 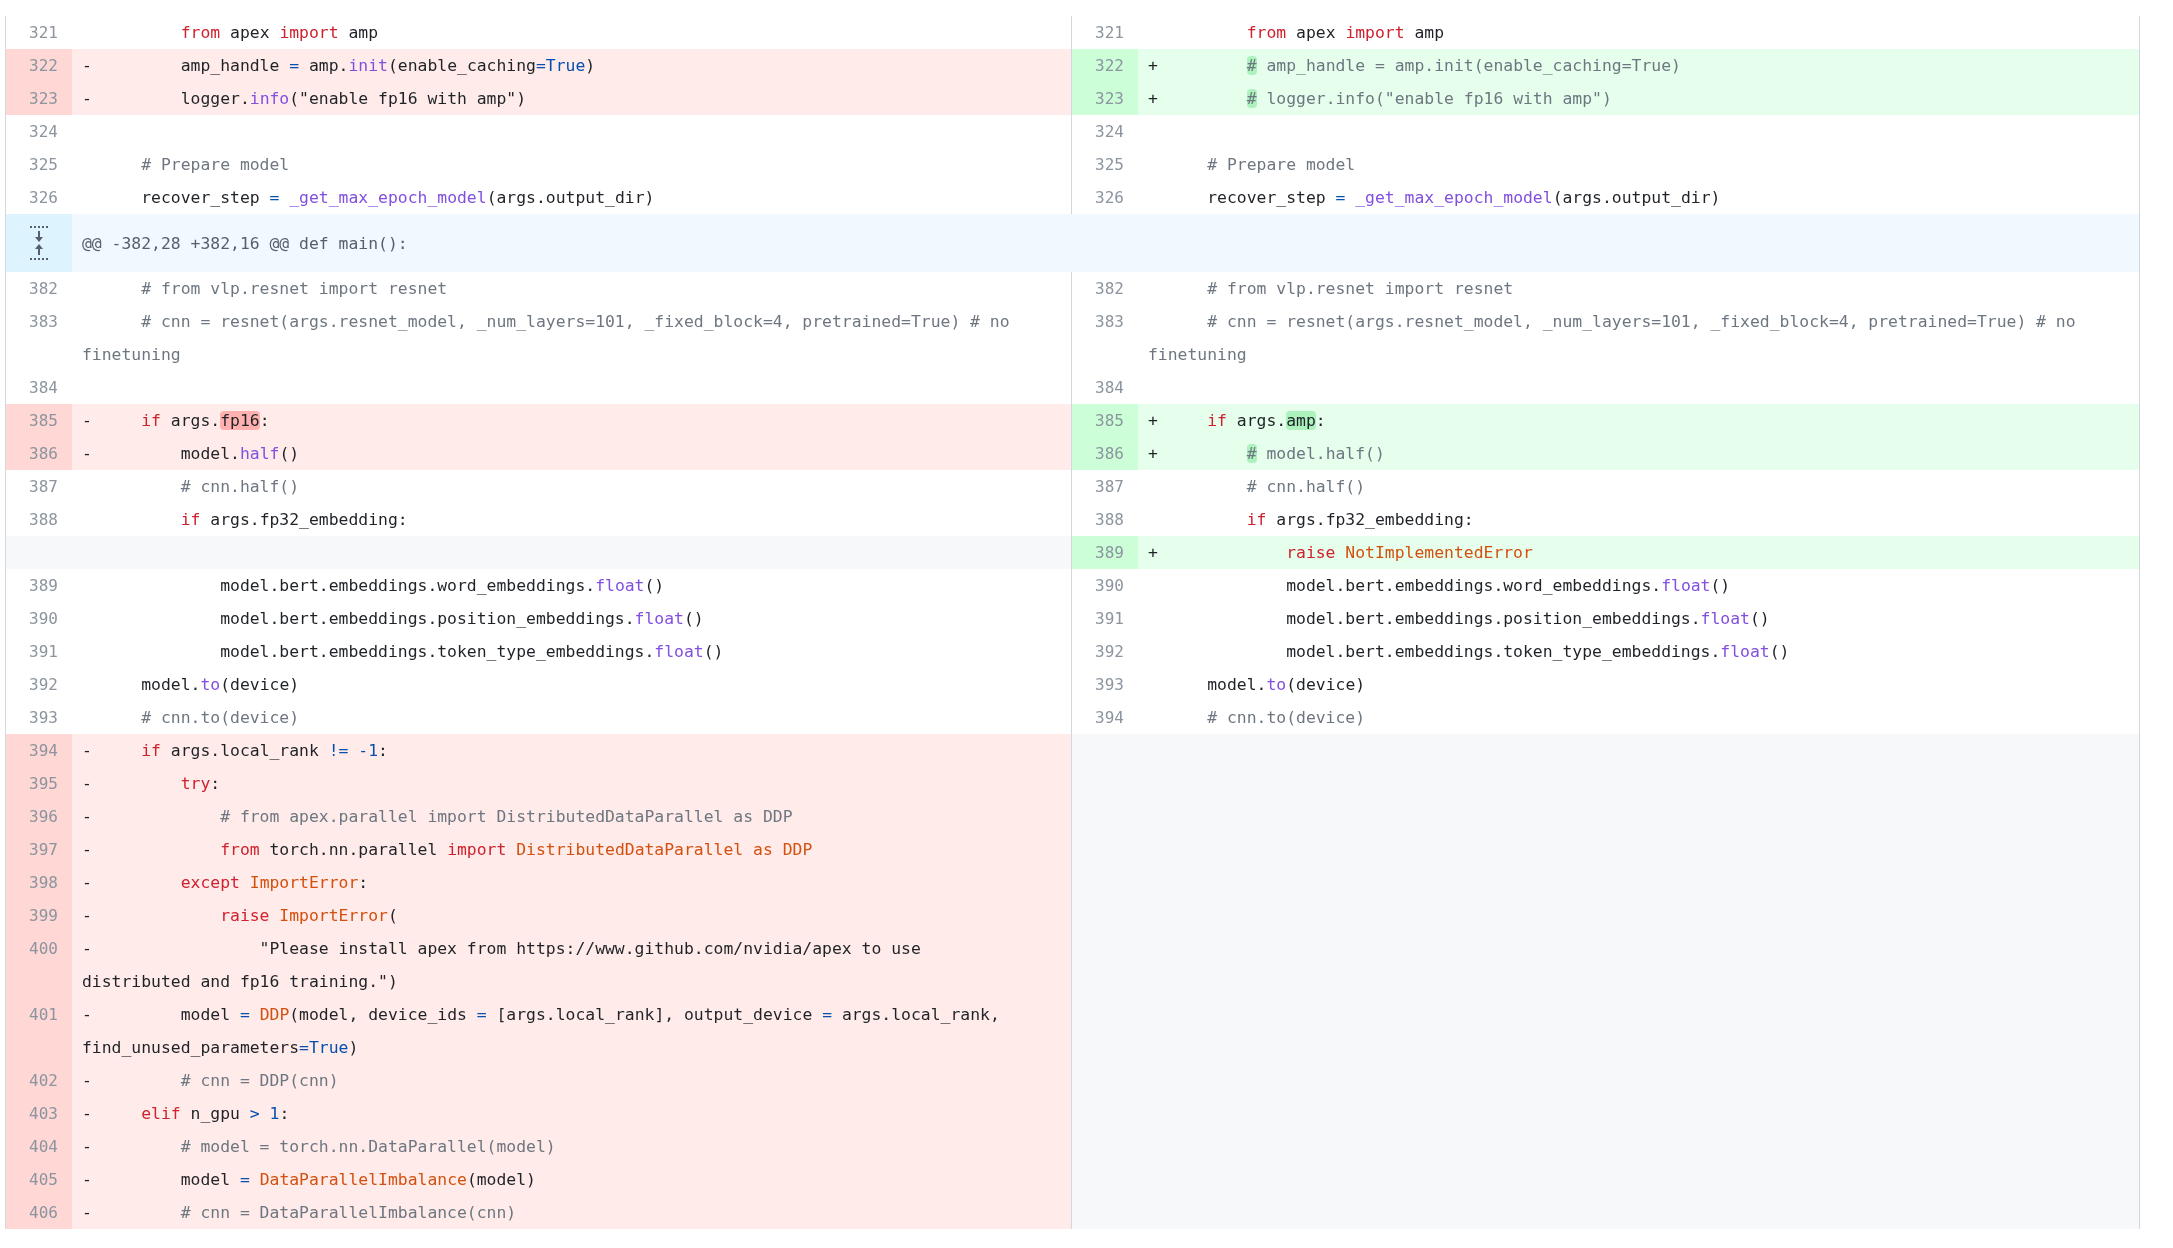 What do you see at coordinates (39, 1212) in the screenshot?
I see `line-number: 406` at bounding box center [39, 1212].